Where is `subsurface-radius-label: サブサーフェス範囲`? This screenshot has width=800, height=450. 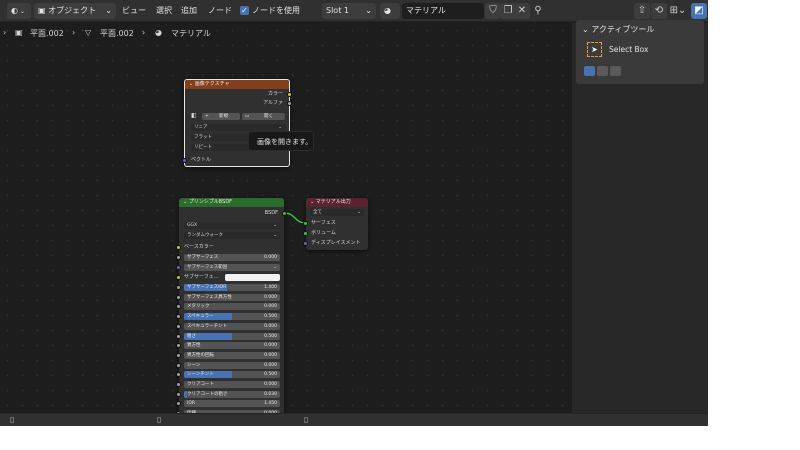 subsurface-radius-label: サブサーフェス範囲 is located at coordinates (207, 267).